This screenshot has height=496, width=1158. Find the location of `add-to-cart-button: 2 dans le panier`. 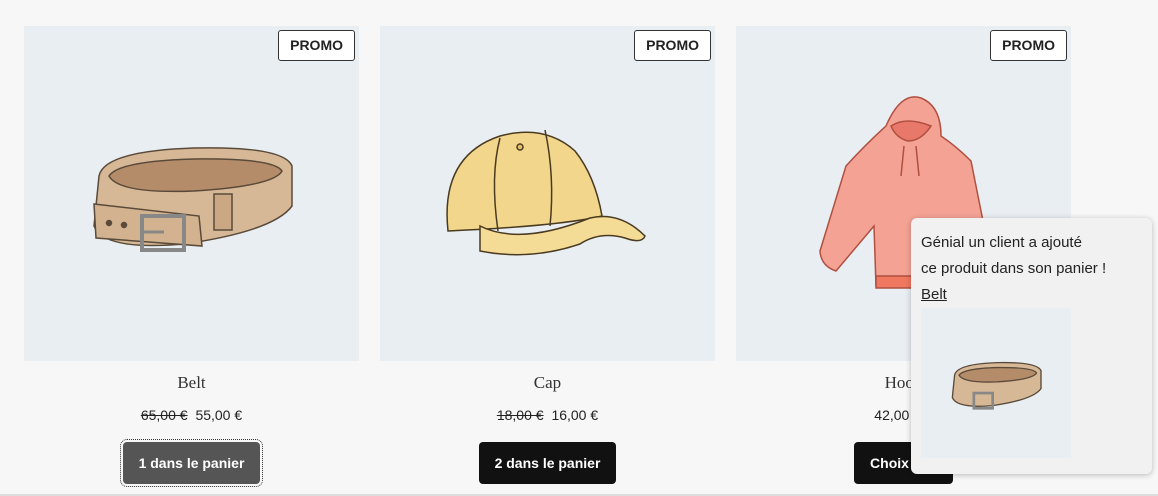

add-to-cart-button: 2 dans le panier is located at coordinates (547, 463).